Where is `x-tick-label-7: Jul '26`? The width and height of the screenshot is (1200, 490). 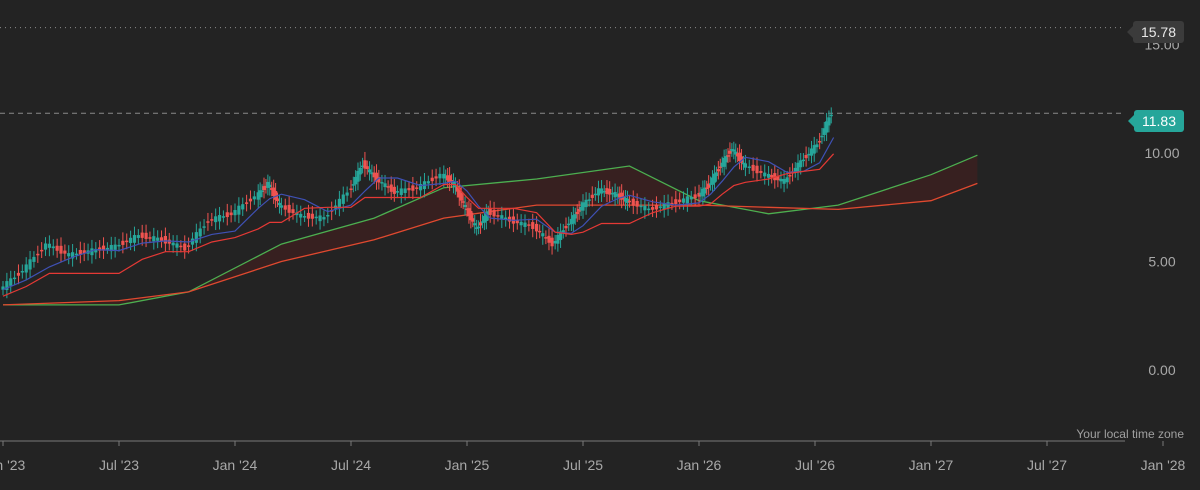
x-tick-label-7: Jul '26 is located at coordinates (815, 465).